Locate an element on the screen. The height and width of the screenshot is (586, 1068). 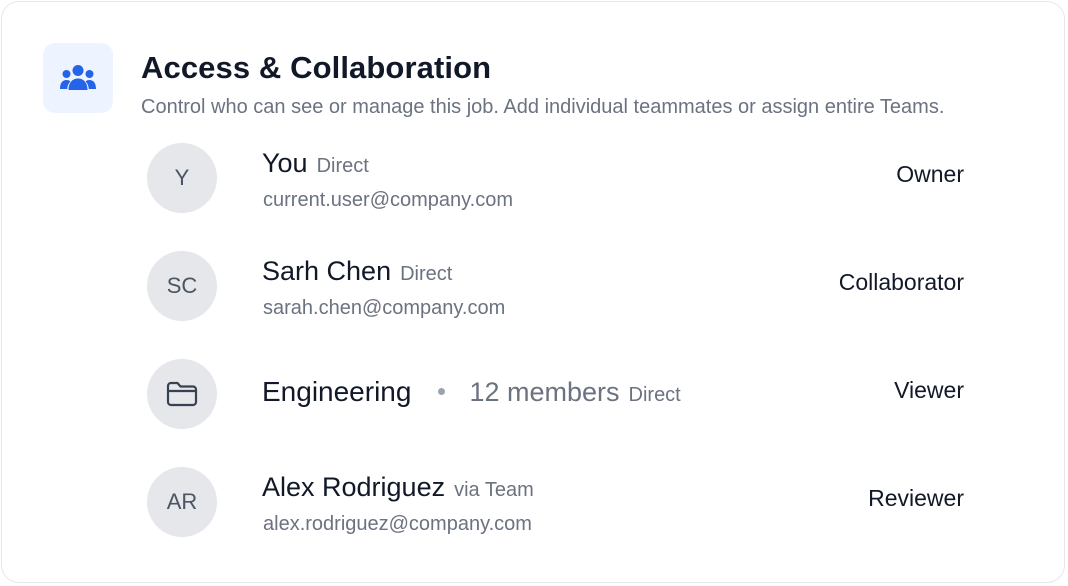
team-avatar is located at coordinates (182, 394).